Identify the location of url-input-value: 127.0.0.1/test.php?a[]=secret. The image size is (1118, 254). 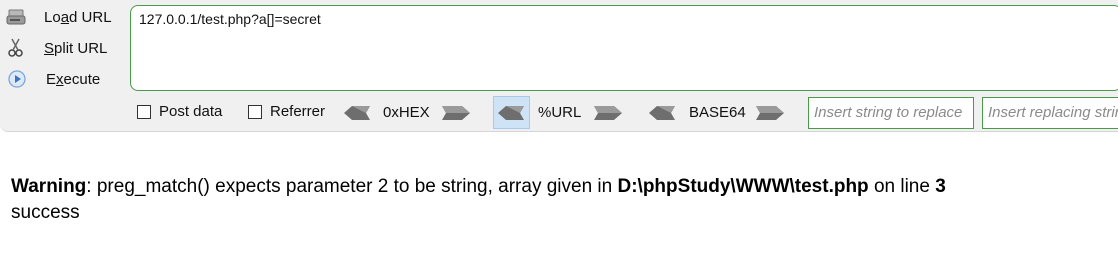
(230, 19).